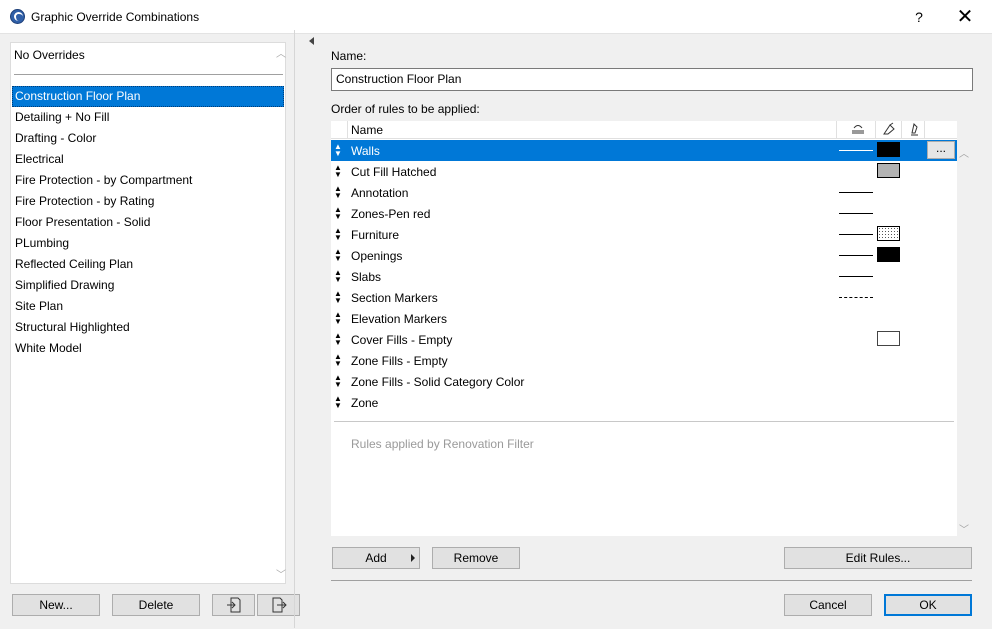 The width and height of the screenshot is (992, 629). What do you see at coordinates (115, 17) in the screenshot?
I see `window-title: Graphic Override Combinations` at bounding box center [115, 17].